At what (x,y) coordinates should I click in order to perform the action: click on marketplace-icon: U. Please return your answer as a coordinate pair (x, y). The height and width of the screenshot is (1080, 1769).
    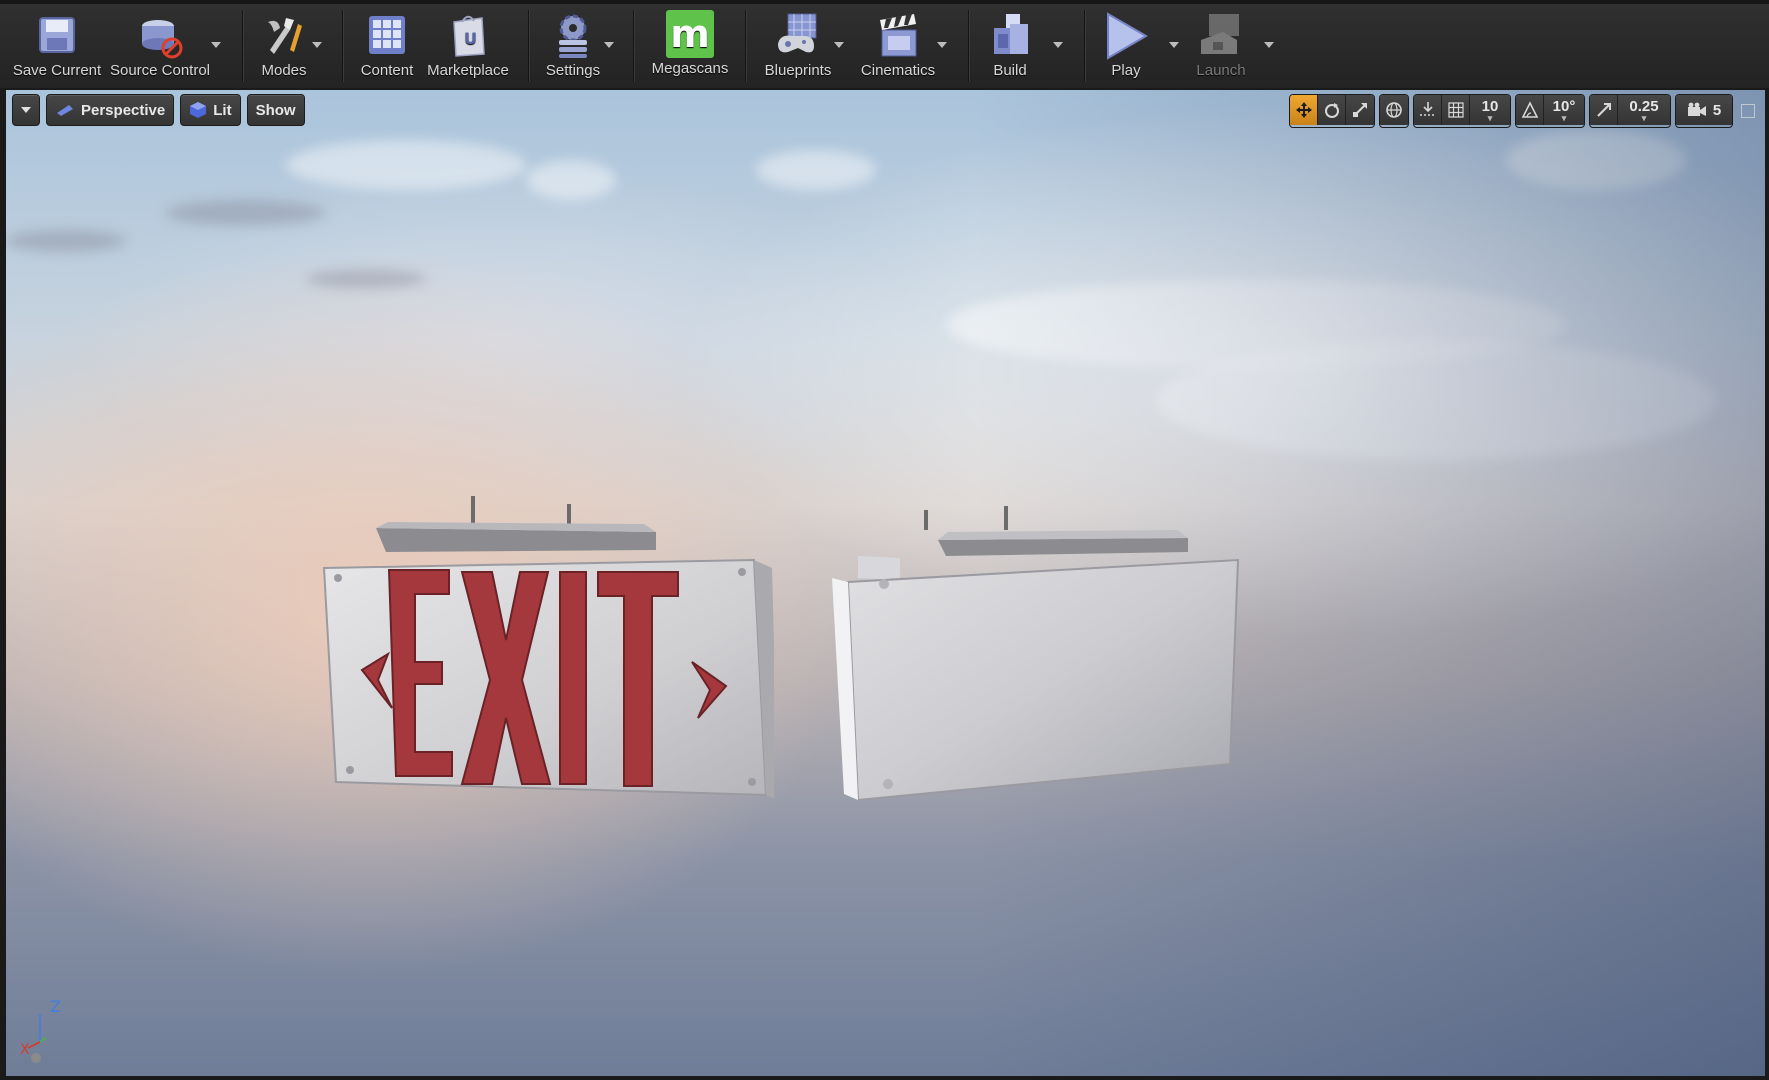
    Looking at the image, I should click on (469, 36).